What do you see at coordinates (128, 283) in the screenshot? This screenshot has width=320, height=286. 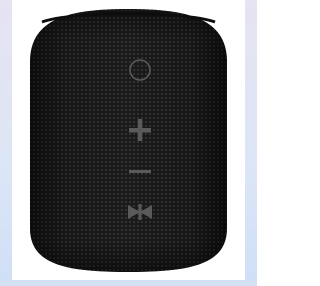 I see `frame-bottom-edge` at bounding box center [128, 283].